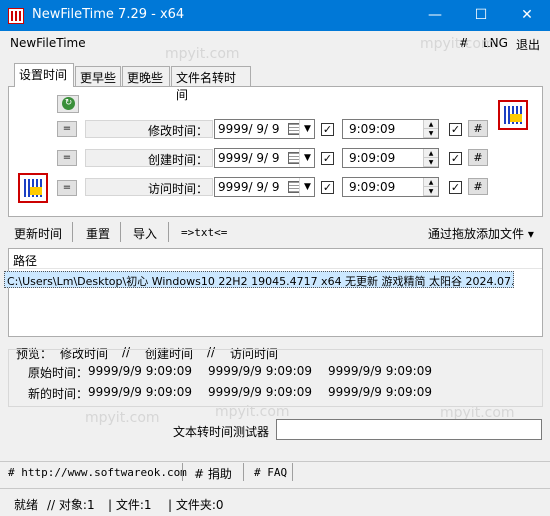 The height and width of the screenshot is (516, 550). I want to click on accessed-time-input: 9:09:09 ▲ ▼, so click(390, 187).